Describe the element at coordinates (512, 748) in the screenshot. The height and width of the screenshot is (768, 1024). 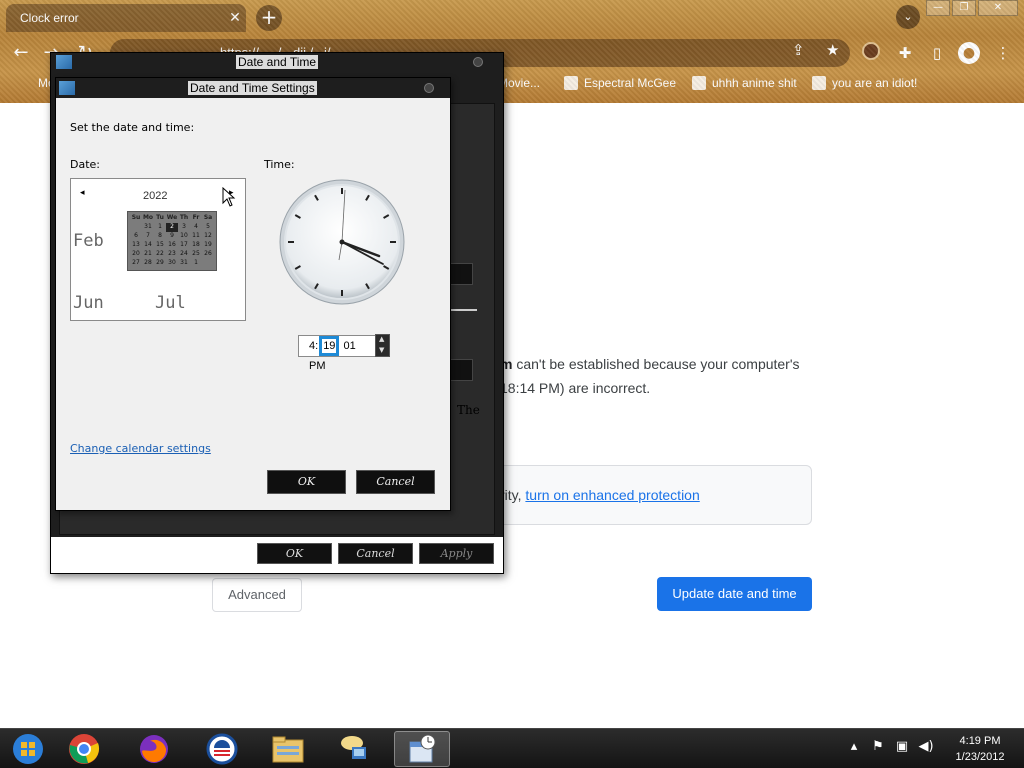
I see `taskbar: ▴ ⚑ ▣ ◀) 4:19 PM 1/23/2012` at that location.